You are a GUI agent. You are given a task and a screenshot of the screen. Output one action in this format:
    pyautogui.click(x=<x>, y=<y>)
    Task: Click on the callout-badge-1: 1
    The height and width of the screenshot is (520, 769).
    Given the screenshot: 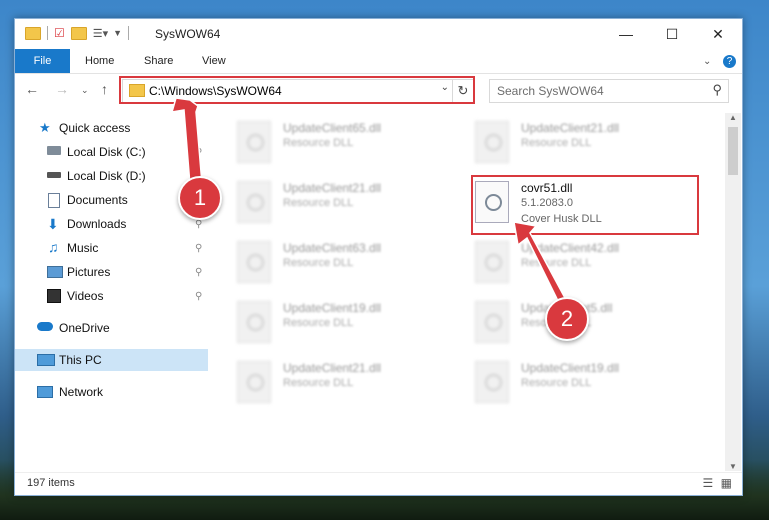 What is the action you would take?
    pyautogui.click(x=200, y=198)
    